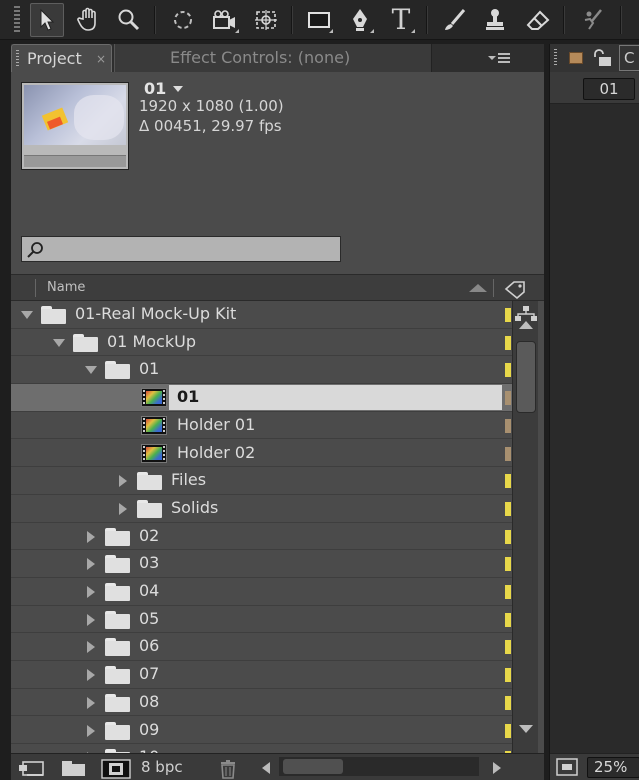  What do you see at coordinates (266, 20) in the screenshot?
I see `pan-behind-tool-icon` at bounding box center [266, 20].